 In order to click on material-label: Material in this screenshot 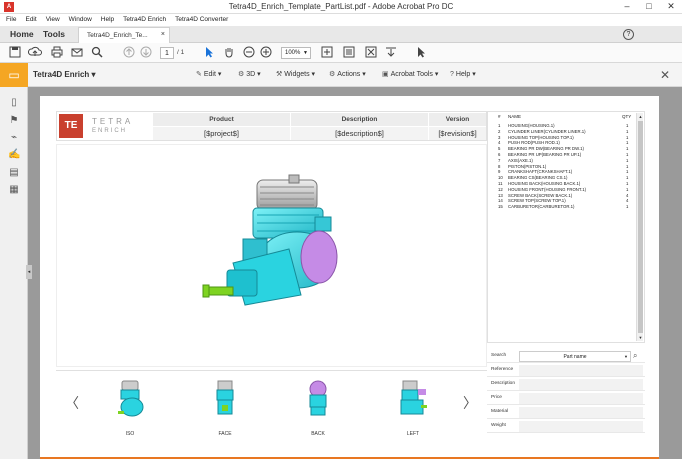, I will do `click(500, 411)`.